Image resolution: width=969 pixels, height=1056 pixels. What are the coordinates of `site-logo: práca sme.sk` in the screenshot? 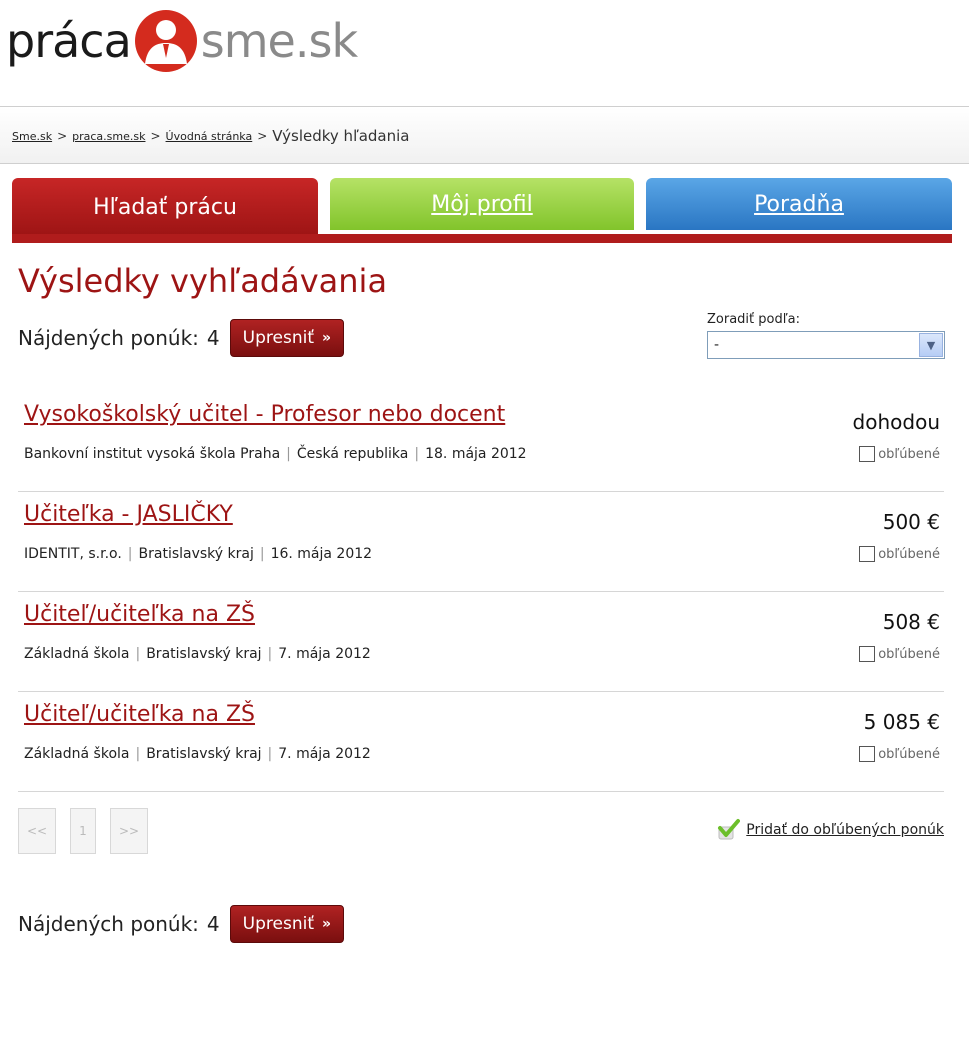 It's located at (182, 41).